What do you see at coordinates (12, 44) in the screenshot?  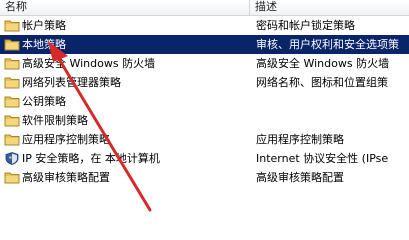 I see `folder-icon` at bounding box center [12, 44].